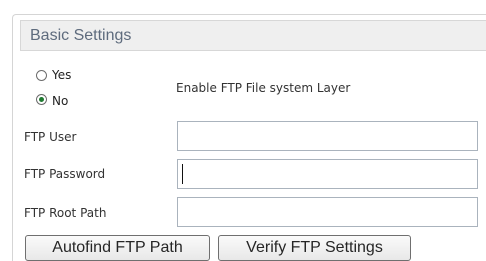 Image resolution: width=486 pixels, height=261 pixels. I want to click on text-cursor, so click(182, 174).